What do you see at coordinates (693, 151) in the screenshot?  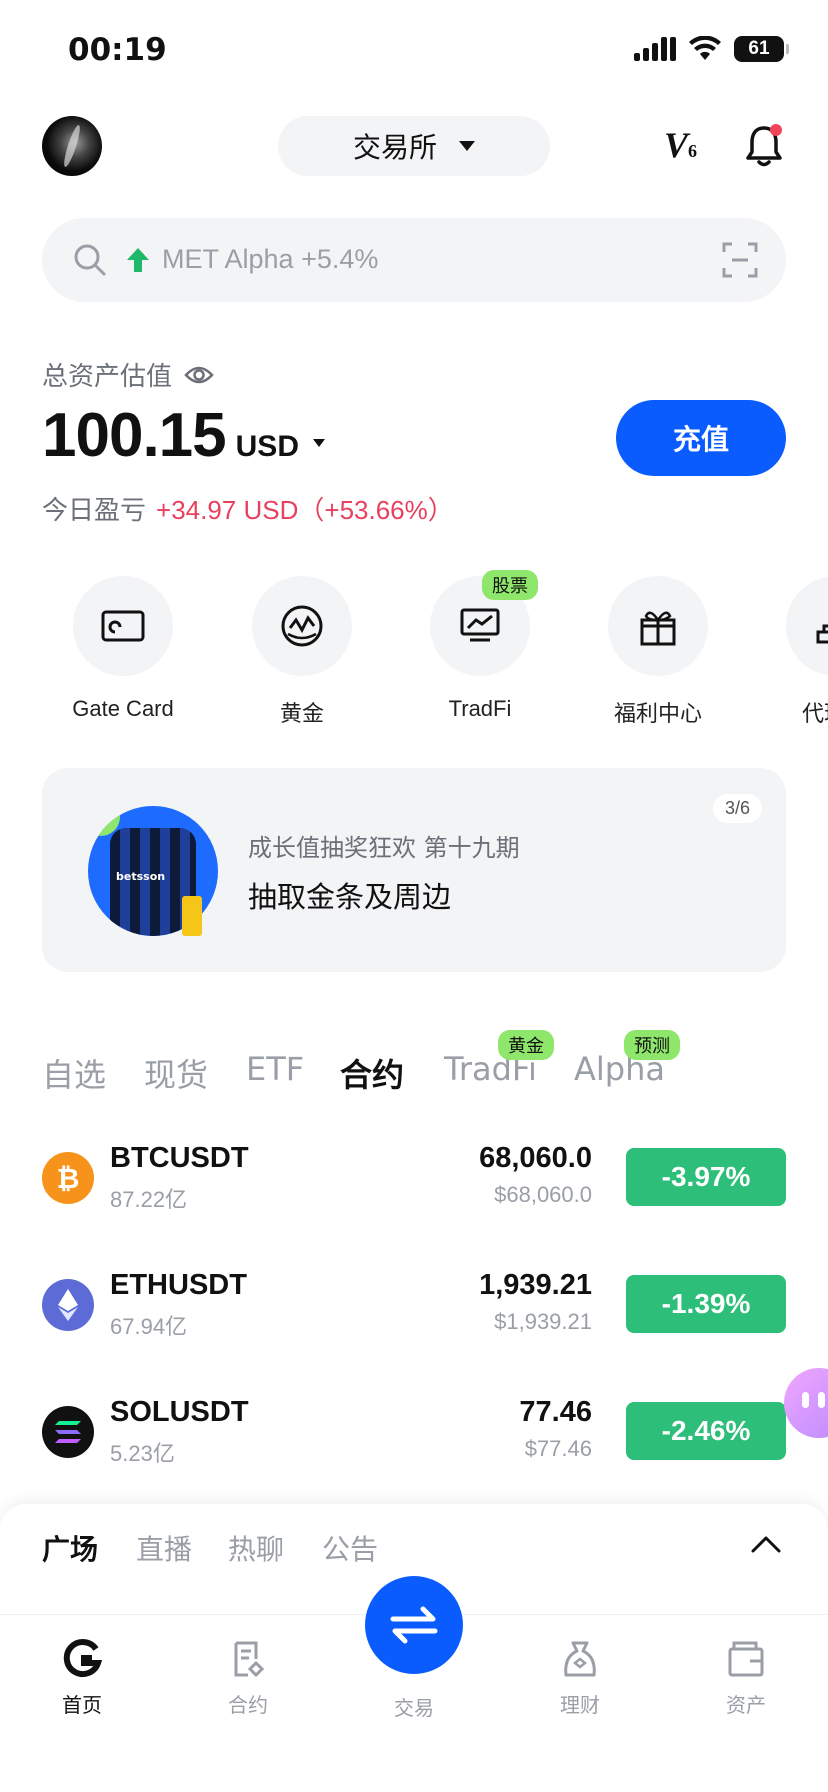 I see `vip-level: 6` at bounding box center [693, 151].